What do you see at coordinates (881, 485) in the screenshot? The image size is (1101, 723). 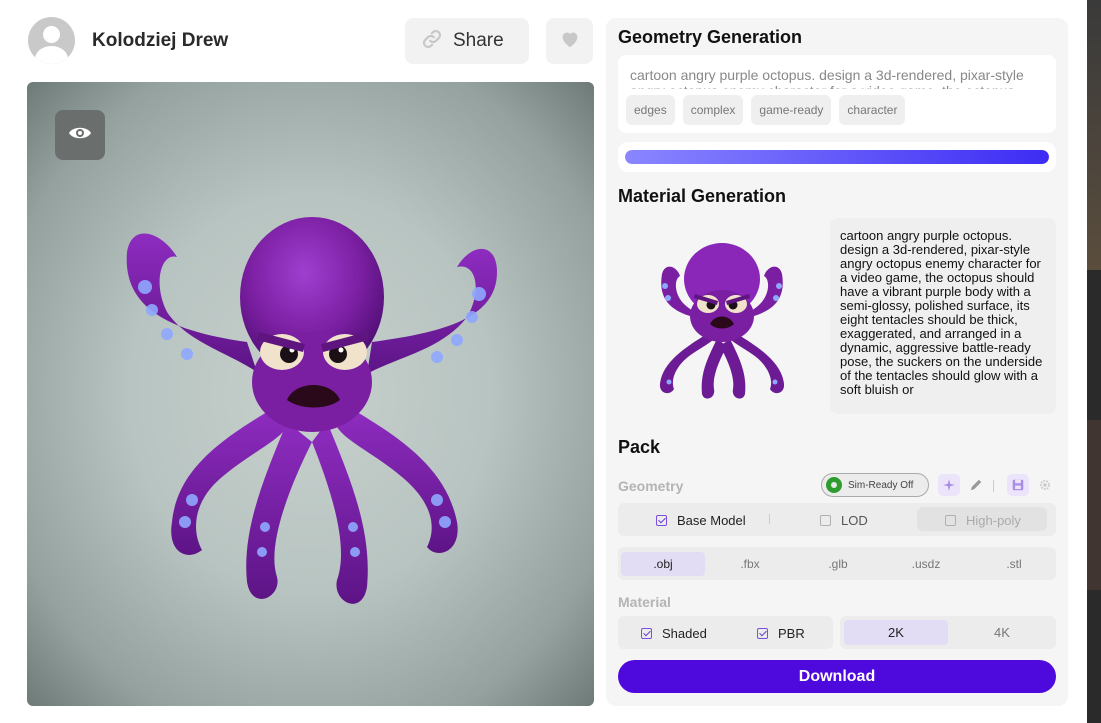 I see `sim-ready-label: Sim-Ready Off` at bounding box center [881, 485].